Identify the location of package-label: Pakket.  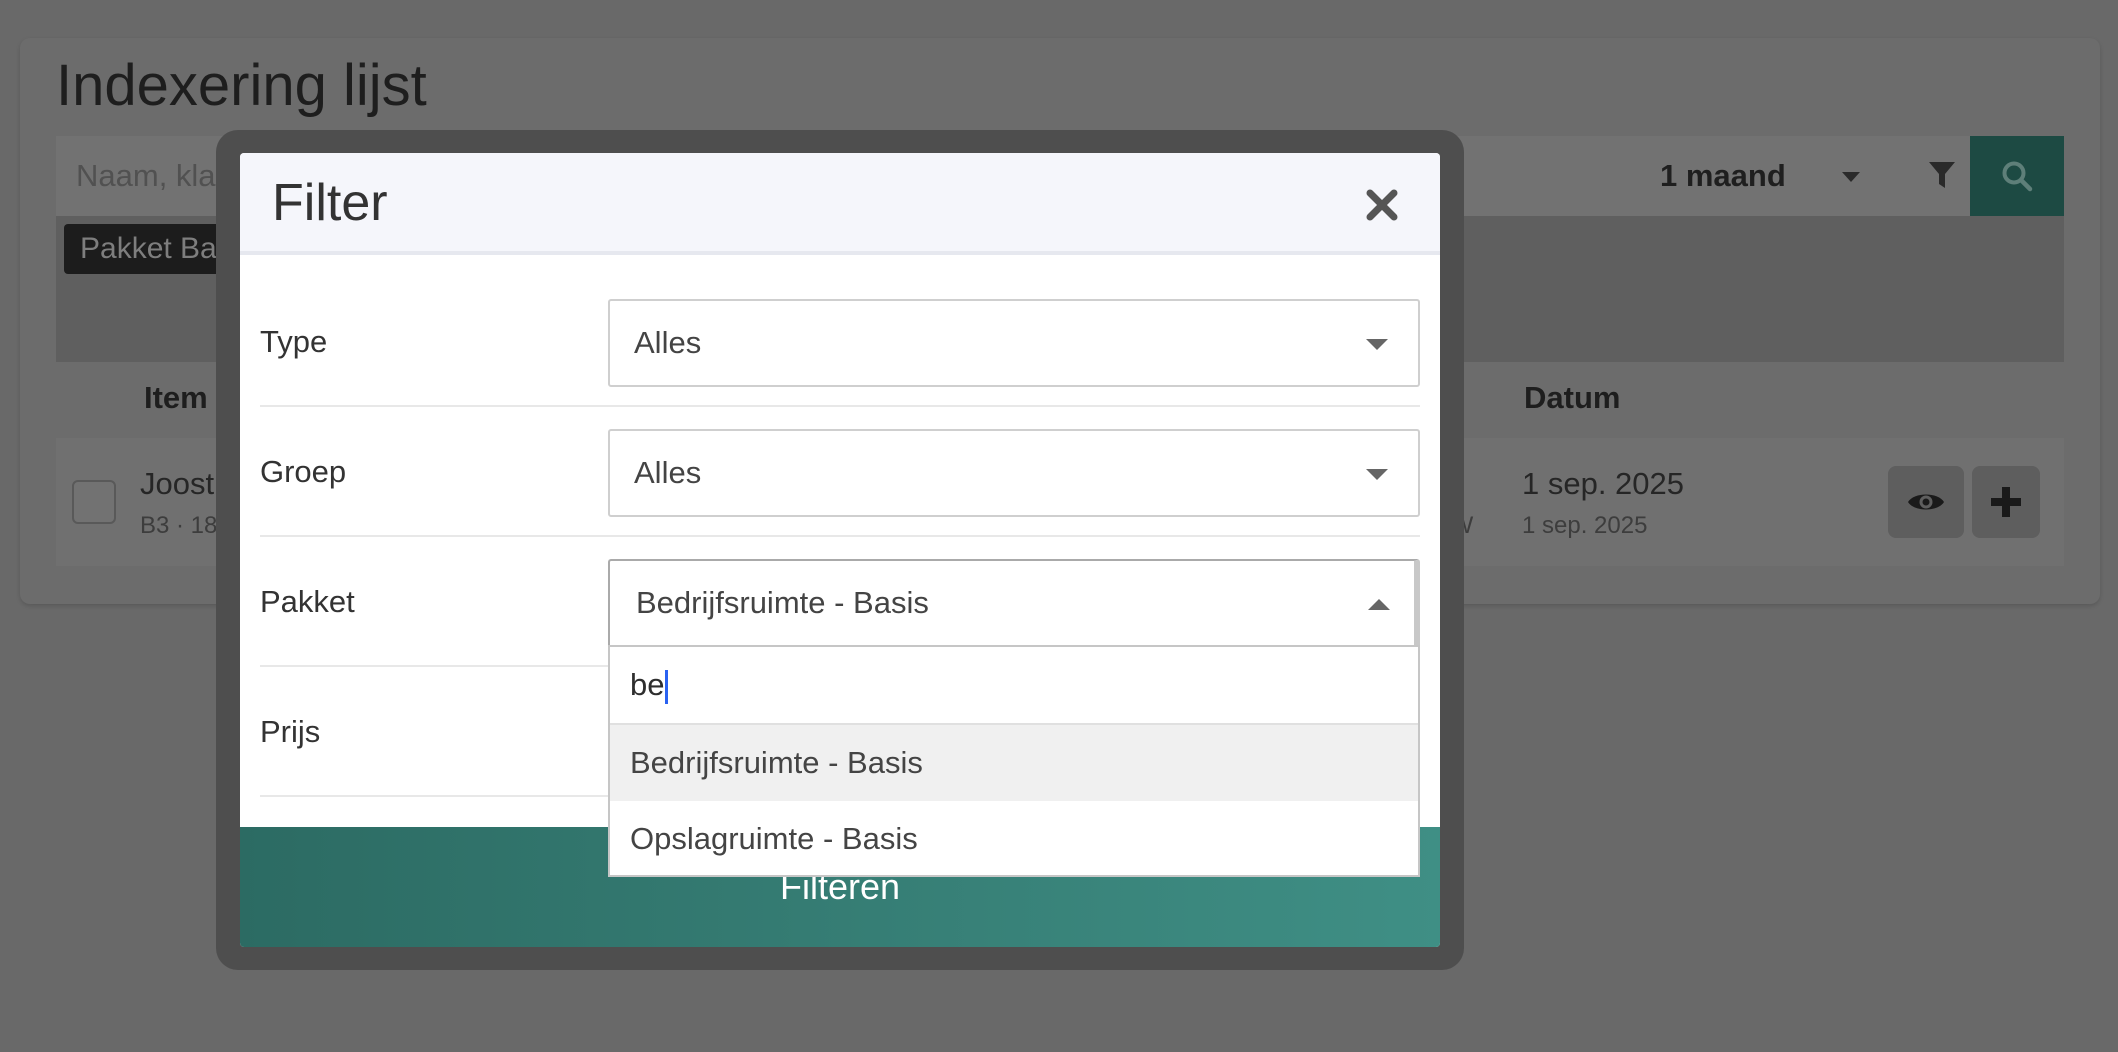
(307, 601).